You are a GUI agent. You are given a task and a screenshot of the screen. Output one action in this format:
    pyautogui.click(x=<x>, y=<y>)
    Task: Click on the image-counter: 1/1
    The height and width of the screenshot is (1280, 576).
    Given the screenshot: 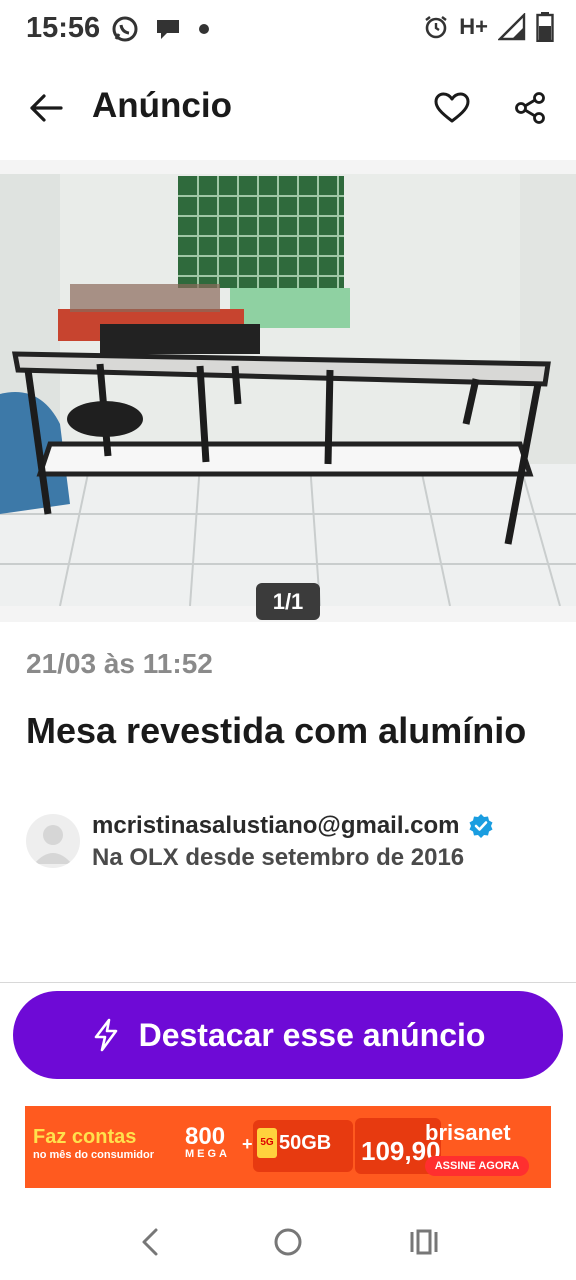 What is the action you would take?
    pyautogui.click(x=288, y=601)
    